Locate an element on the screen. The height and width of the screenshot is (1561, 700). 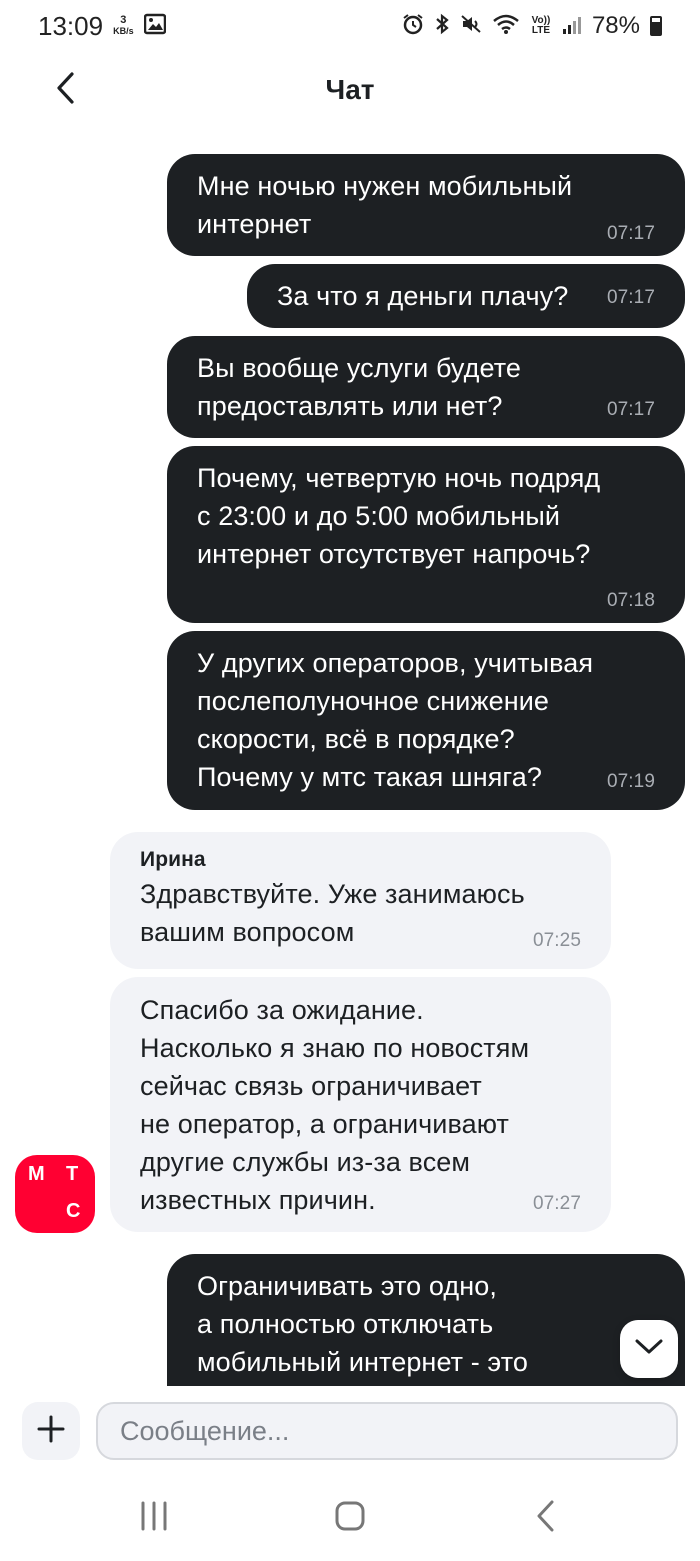
message-composer is located at coordinates (350, 1431).